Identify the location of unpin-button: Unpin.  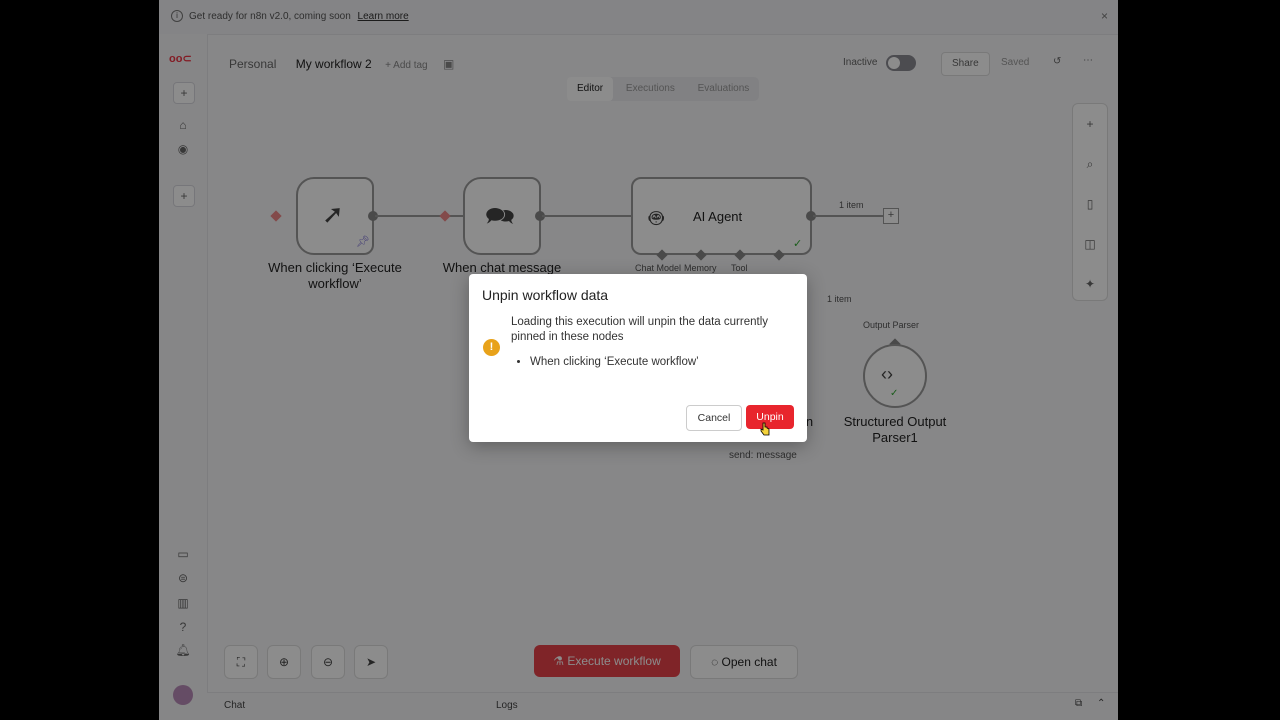
(770, 417).